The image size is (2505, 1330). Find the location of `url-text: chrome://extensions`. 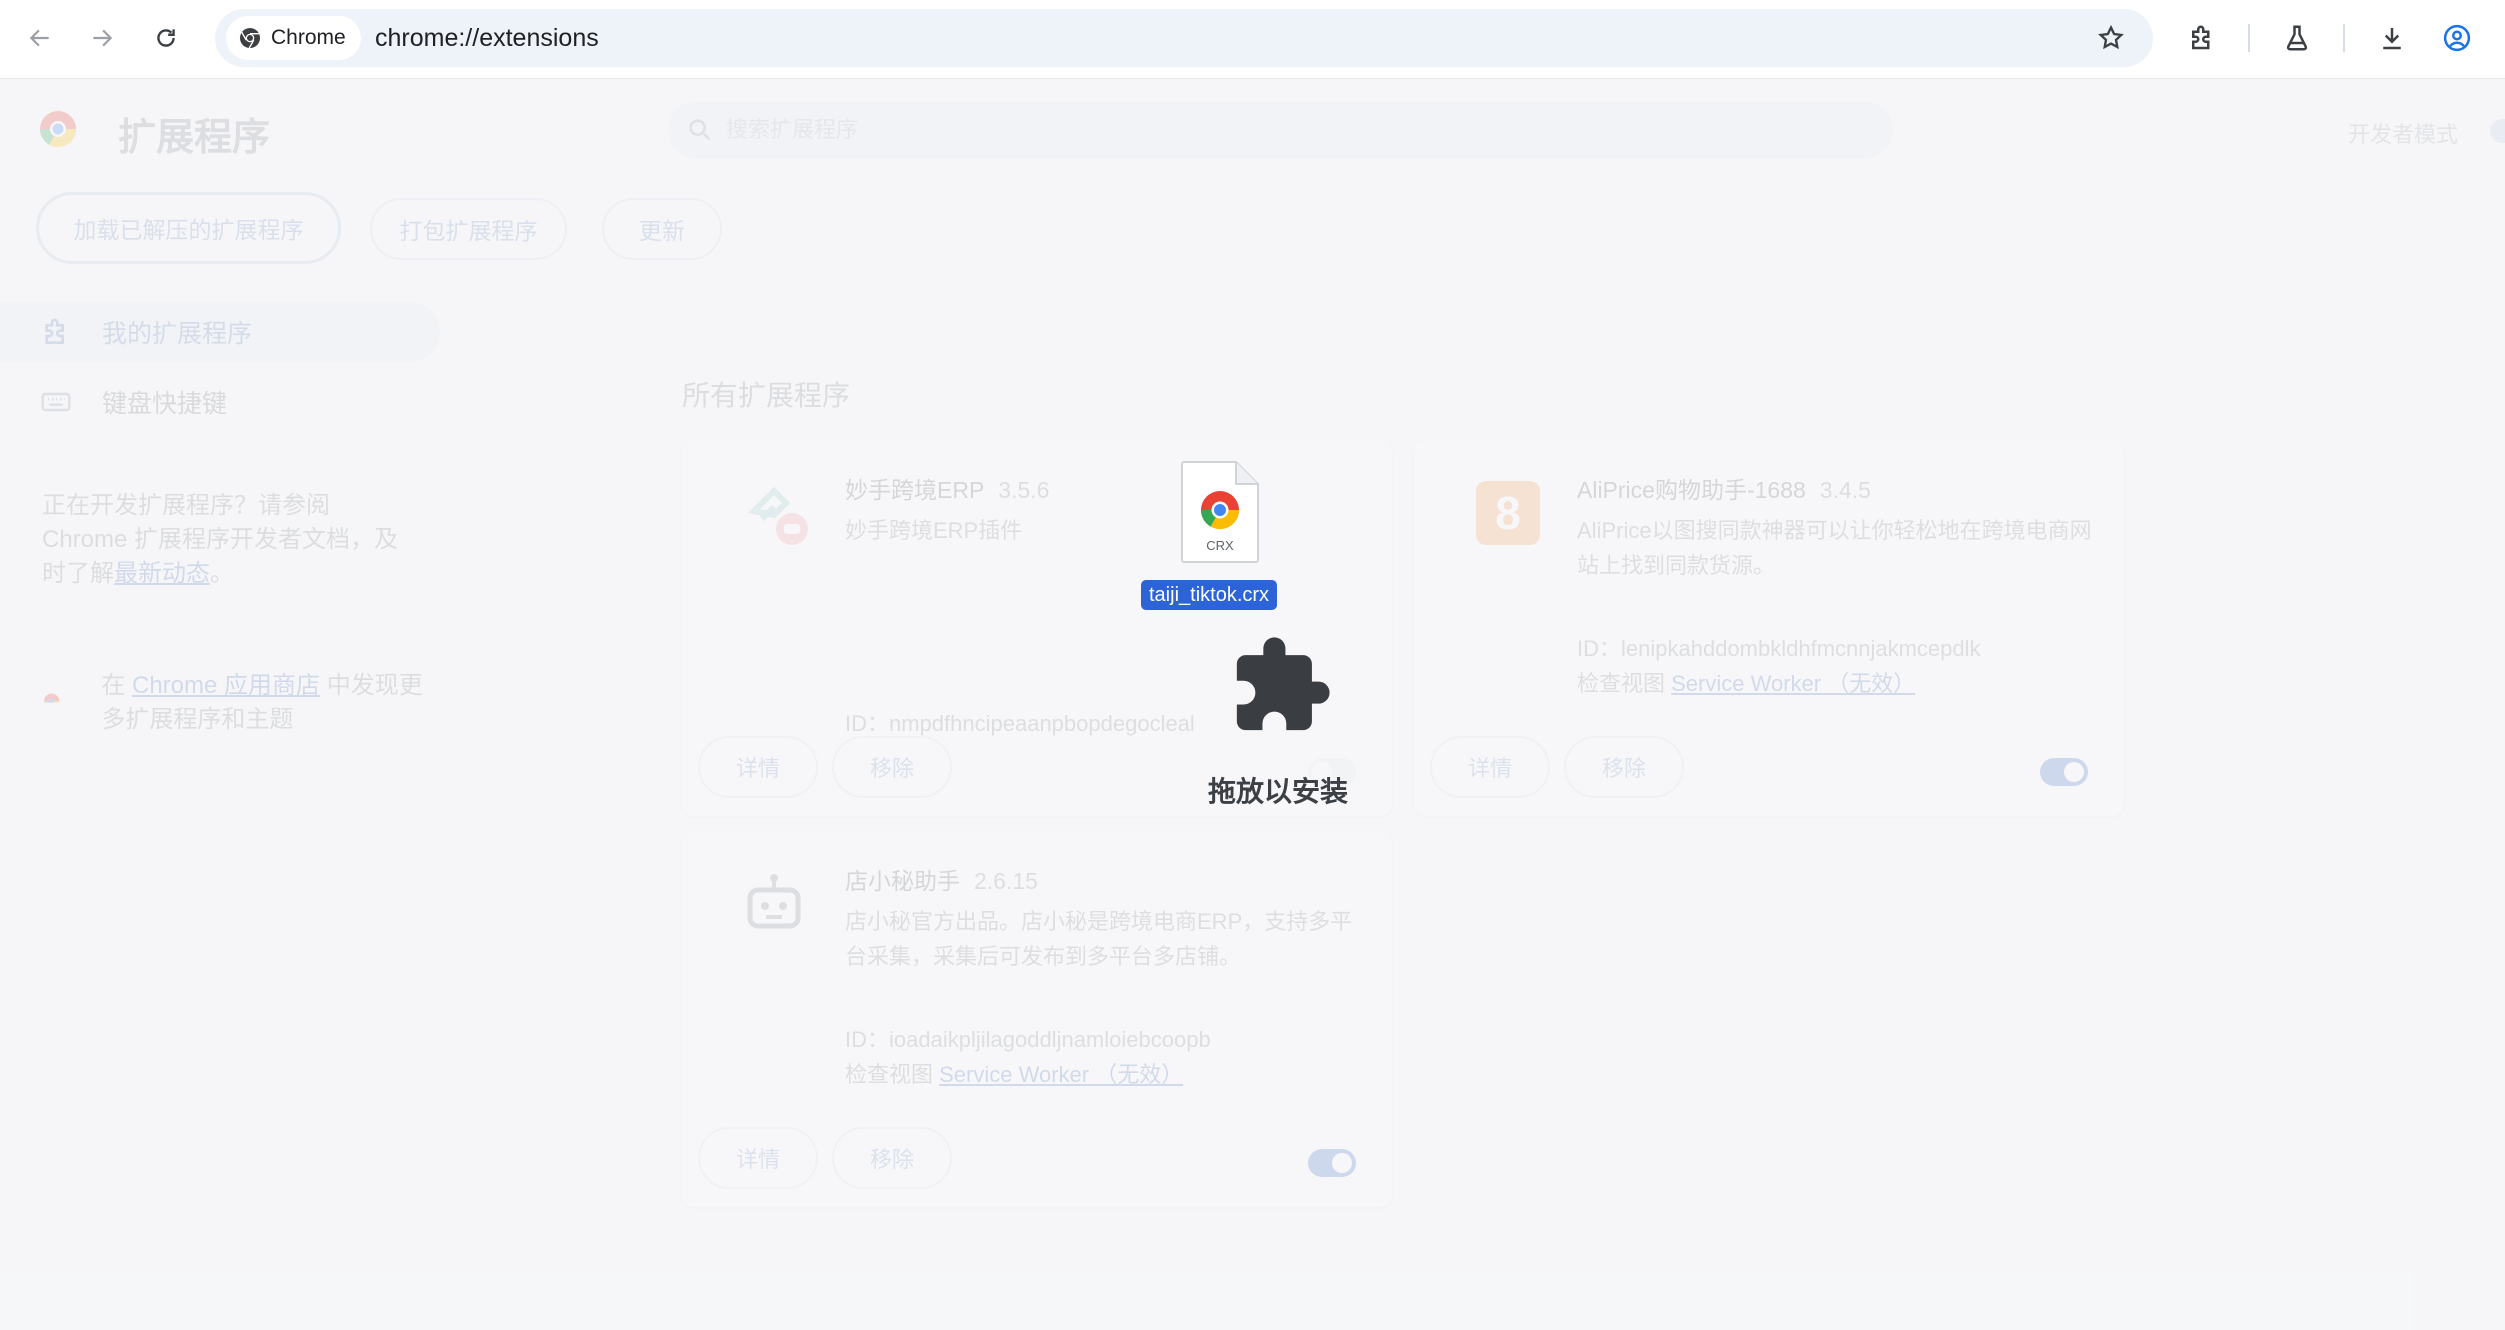

url-text: chrome://extensions is located at coordinates (487, 38).